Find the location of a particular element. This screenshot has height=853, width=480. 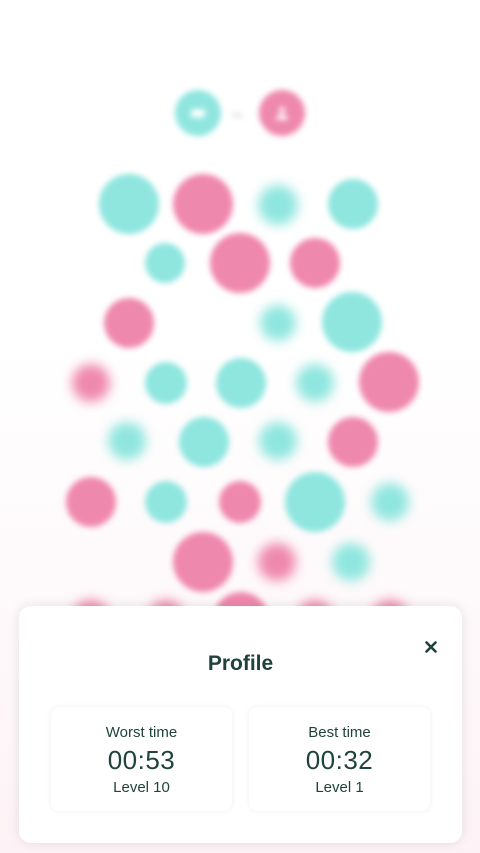

best-time-card: Best time 00:32 Level 1 is located at coordinates (339, 759).